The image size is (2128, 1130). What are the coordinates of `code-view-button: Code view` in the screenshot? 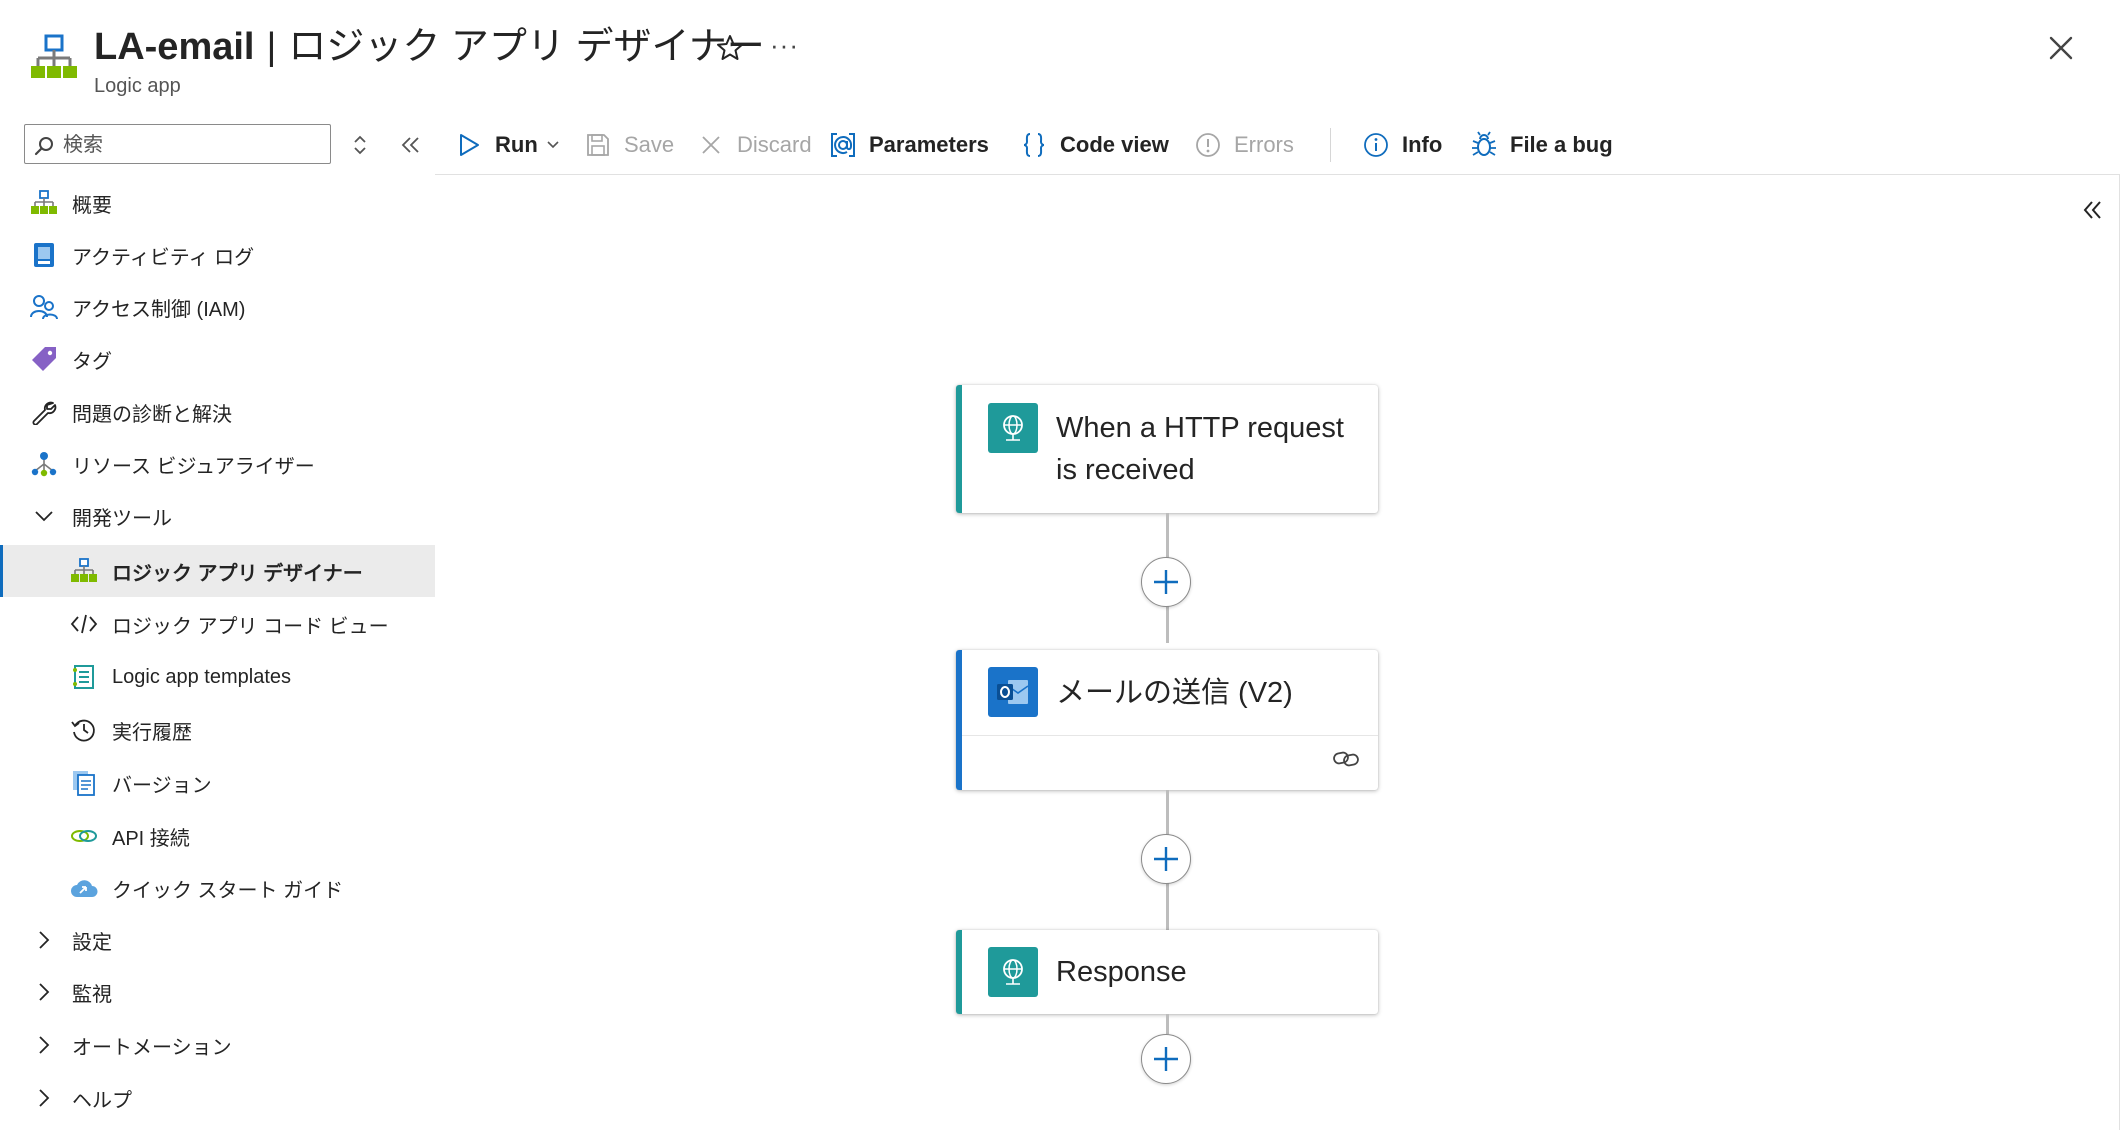 It's located at (1094, 145).